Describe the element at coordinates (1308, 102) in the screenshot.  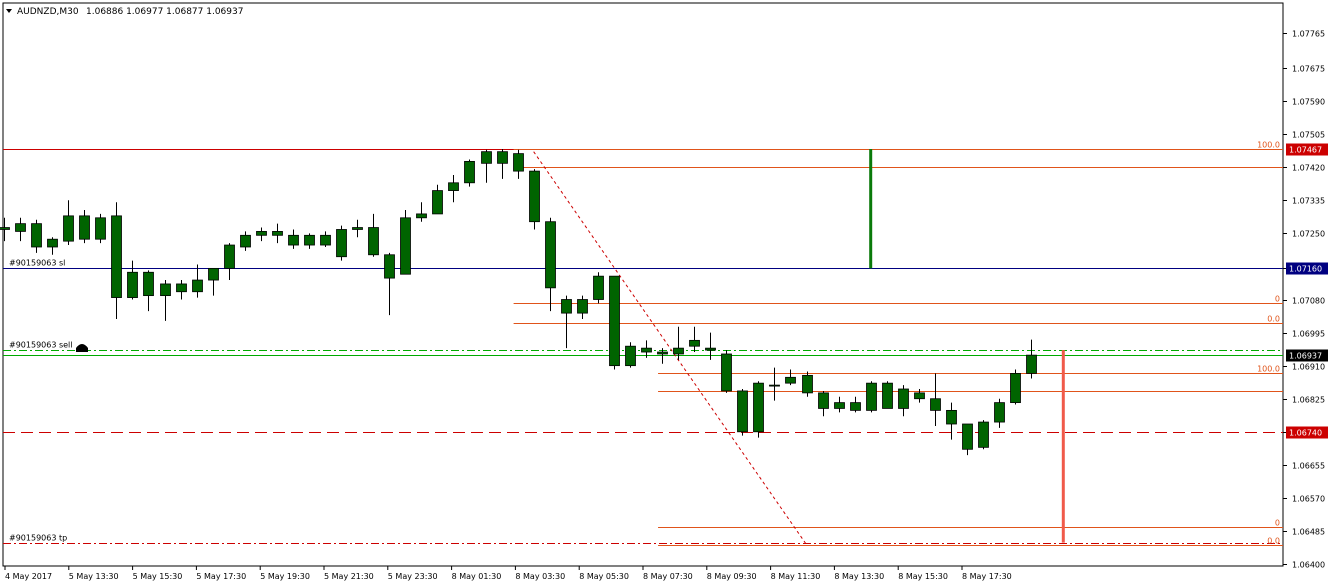
I see `price-tick-label: 1.07590` at that location.